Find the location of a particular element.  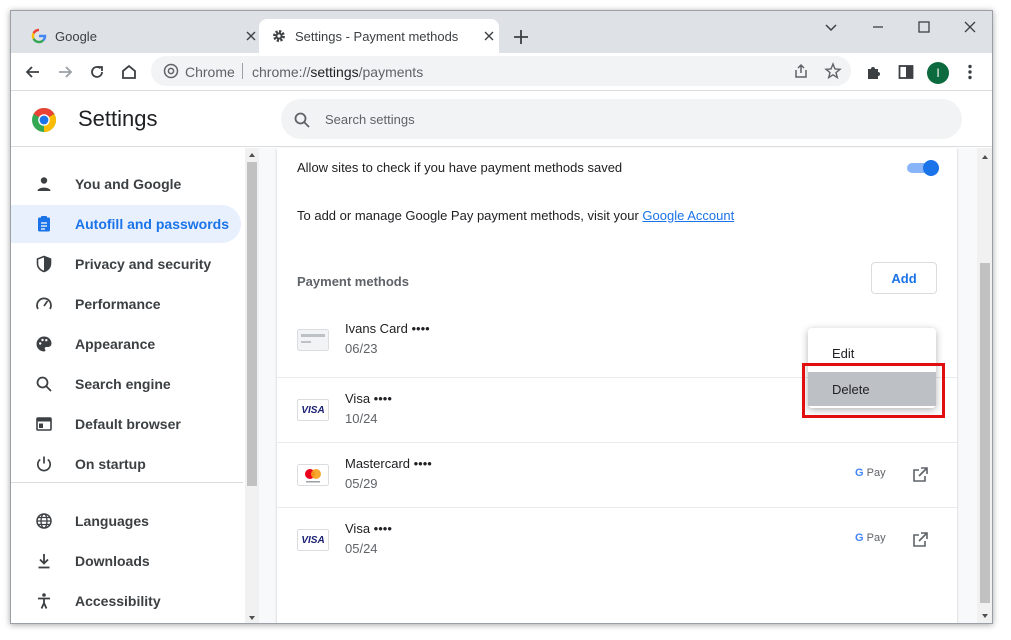

url-text: chrome://settings/payments is located at coordinates (337, 72).